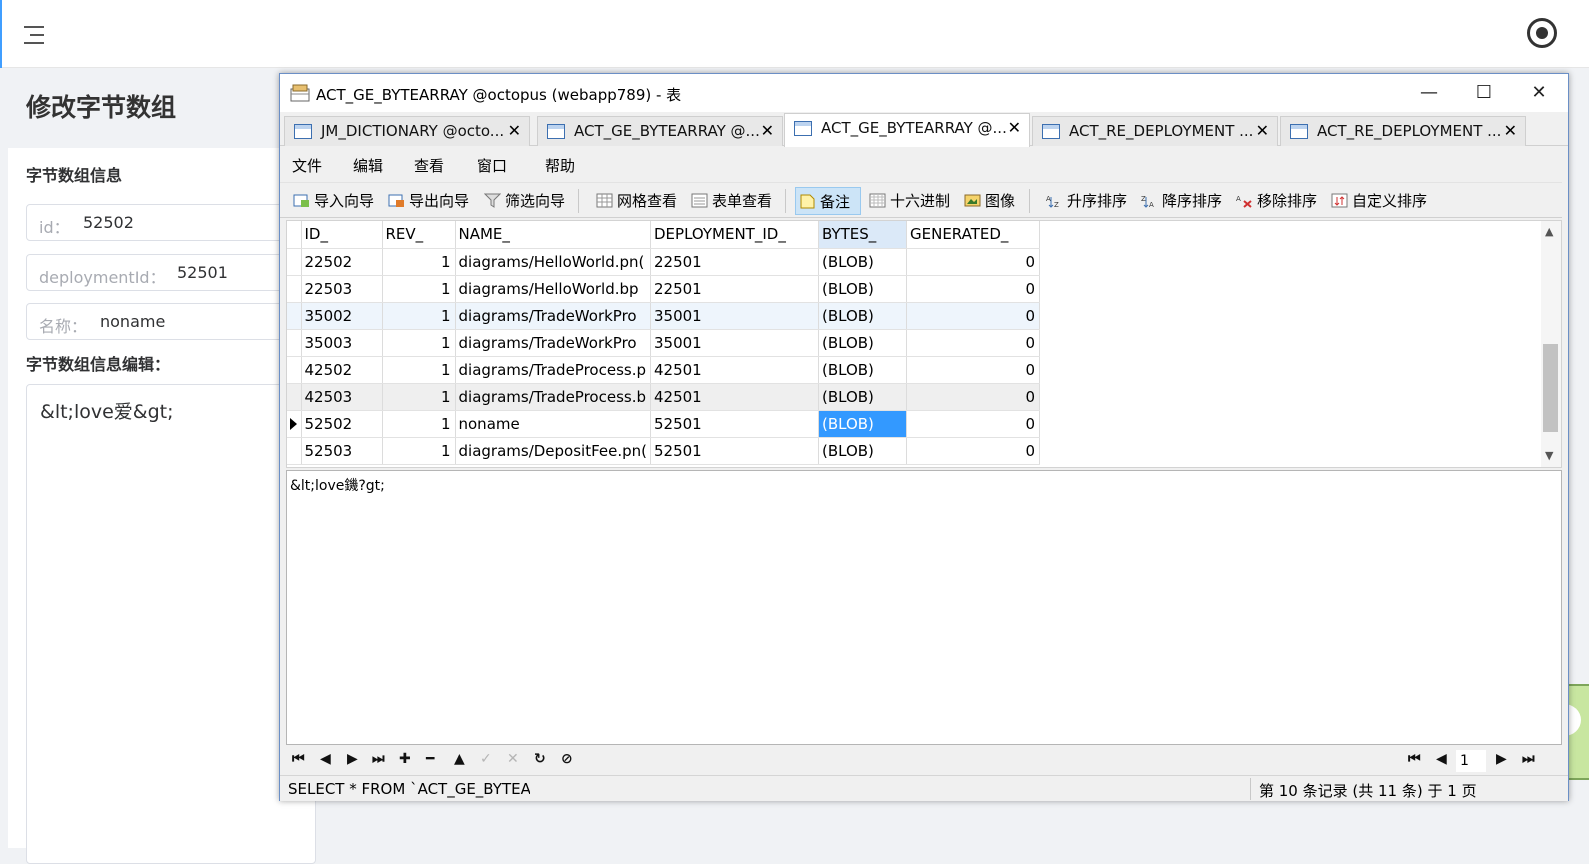 The width and height of the screenshot is (1589, 864). What do you see at coordinates (862, 424) in the screenshot?
I see `cell-bytes-selected: (BLOB)` at bounding box center [862, 424].